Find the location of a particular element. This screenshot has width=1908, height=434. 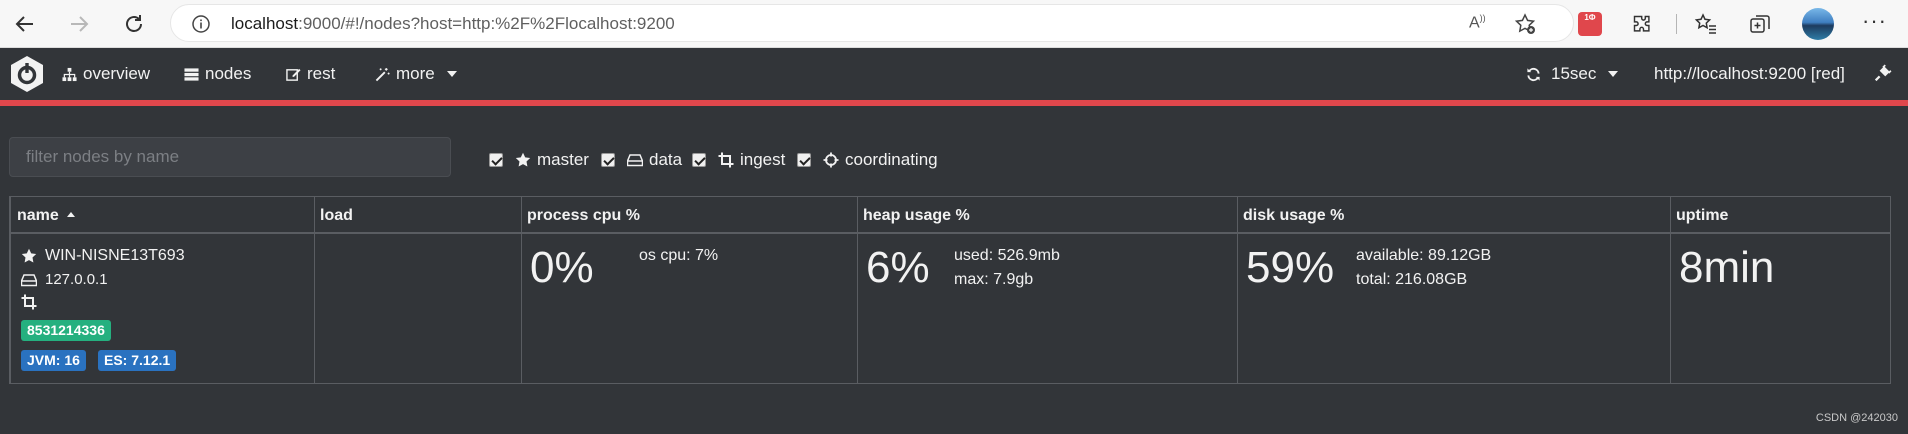

cluster-host-label: http://localhost:9200 [red] is located at coordinates (1749, 74).